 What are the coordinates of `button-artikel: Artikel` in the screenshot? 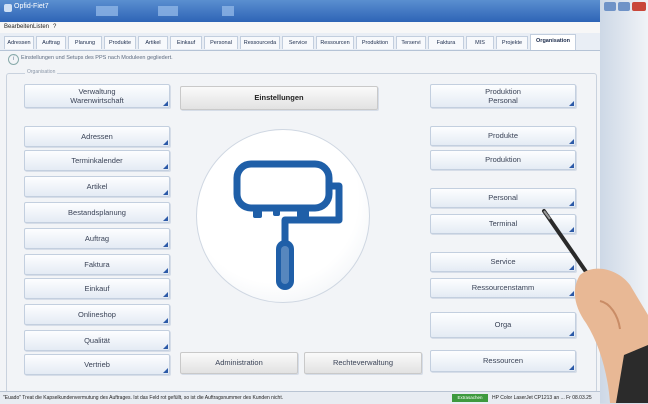 It's located at (97, 186).